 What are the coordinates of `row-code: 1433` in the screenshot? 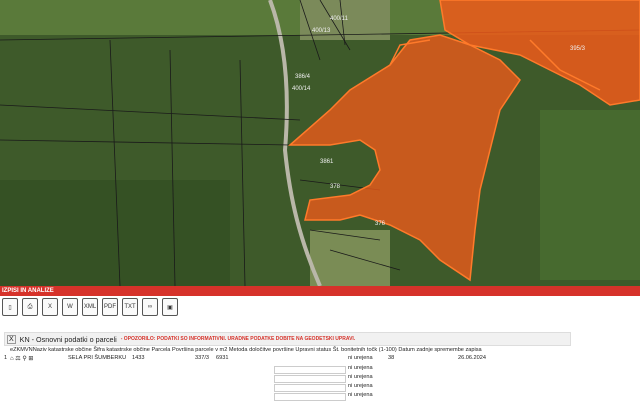 It's located at (138, 358).